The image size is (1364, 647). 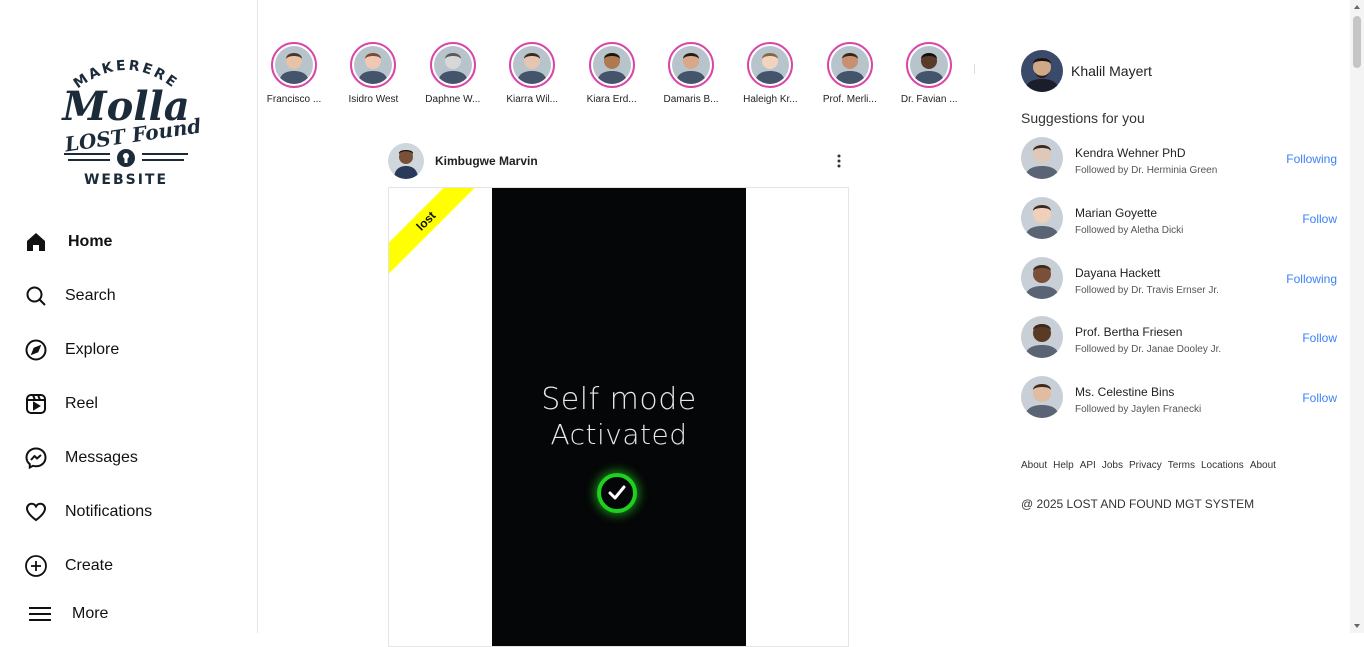 I want to click on video-text-line2: Activated, so click(x=619, y=434).